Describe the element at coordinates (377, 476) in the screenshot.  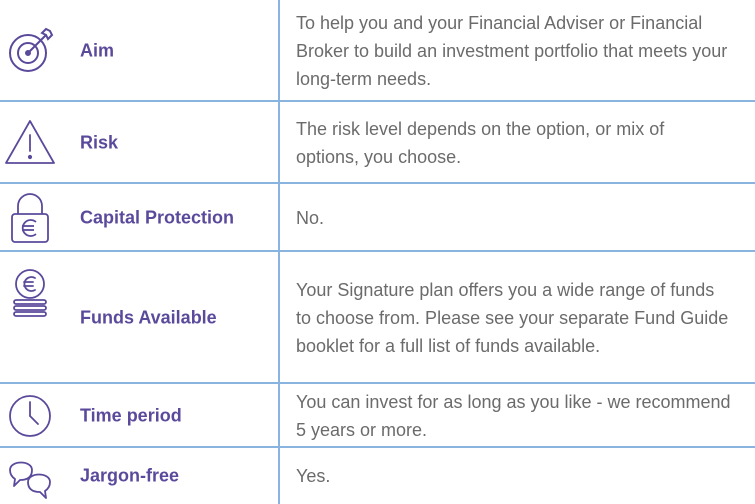
I see `table-row-jargon-free: Jargon-free Yes.` at that location.